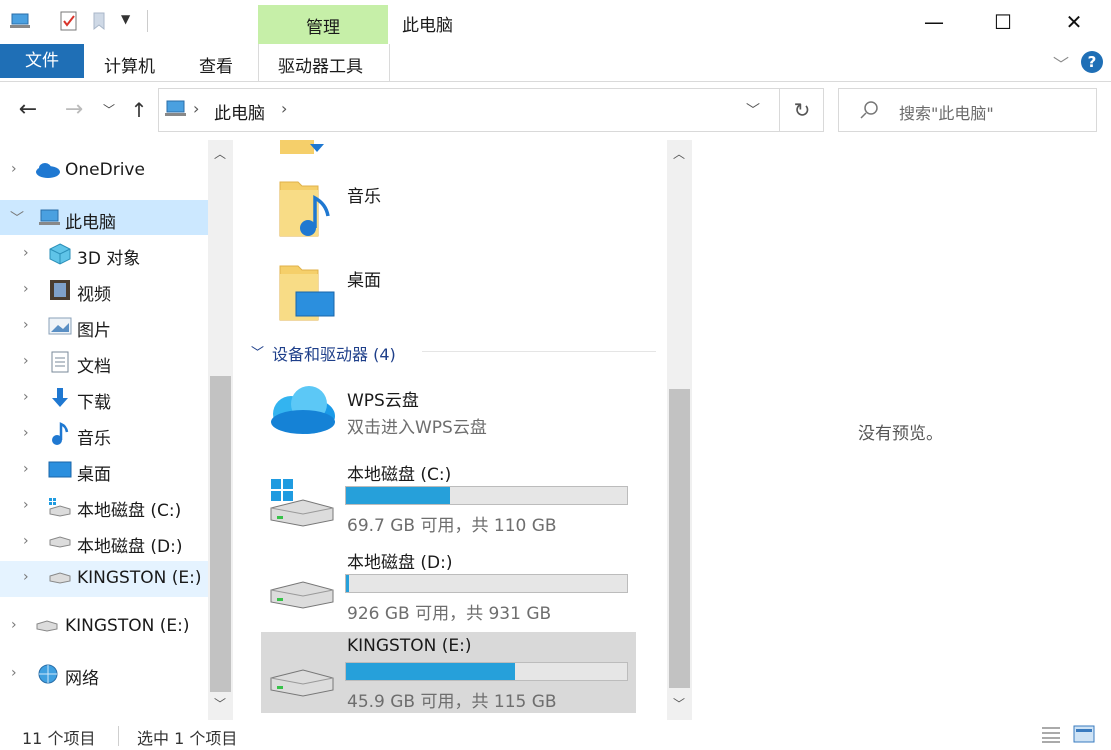  Describe the element at coordinates (452, 702) in the screenshot. I see `drive-e-free-space: 45.9 GB 可用，共 115 GB` at that location.